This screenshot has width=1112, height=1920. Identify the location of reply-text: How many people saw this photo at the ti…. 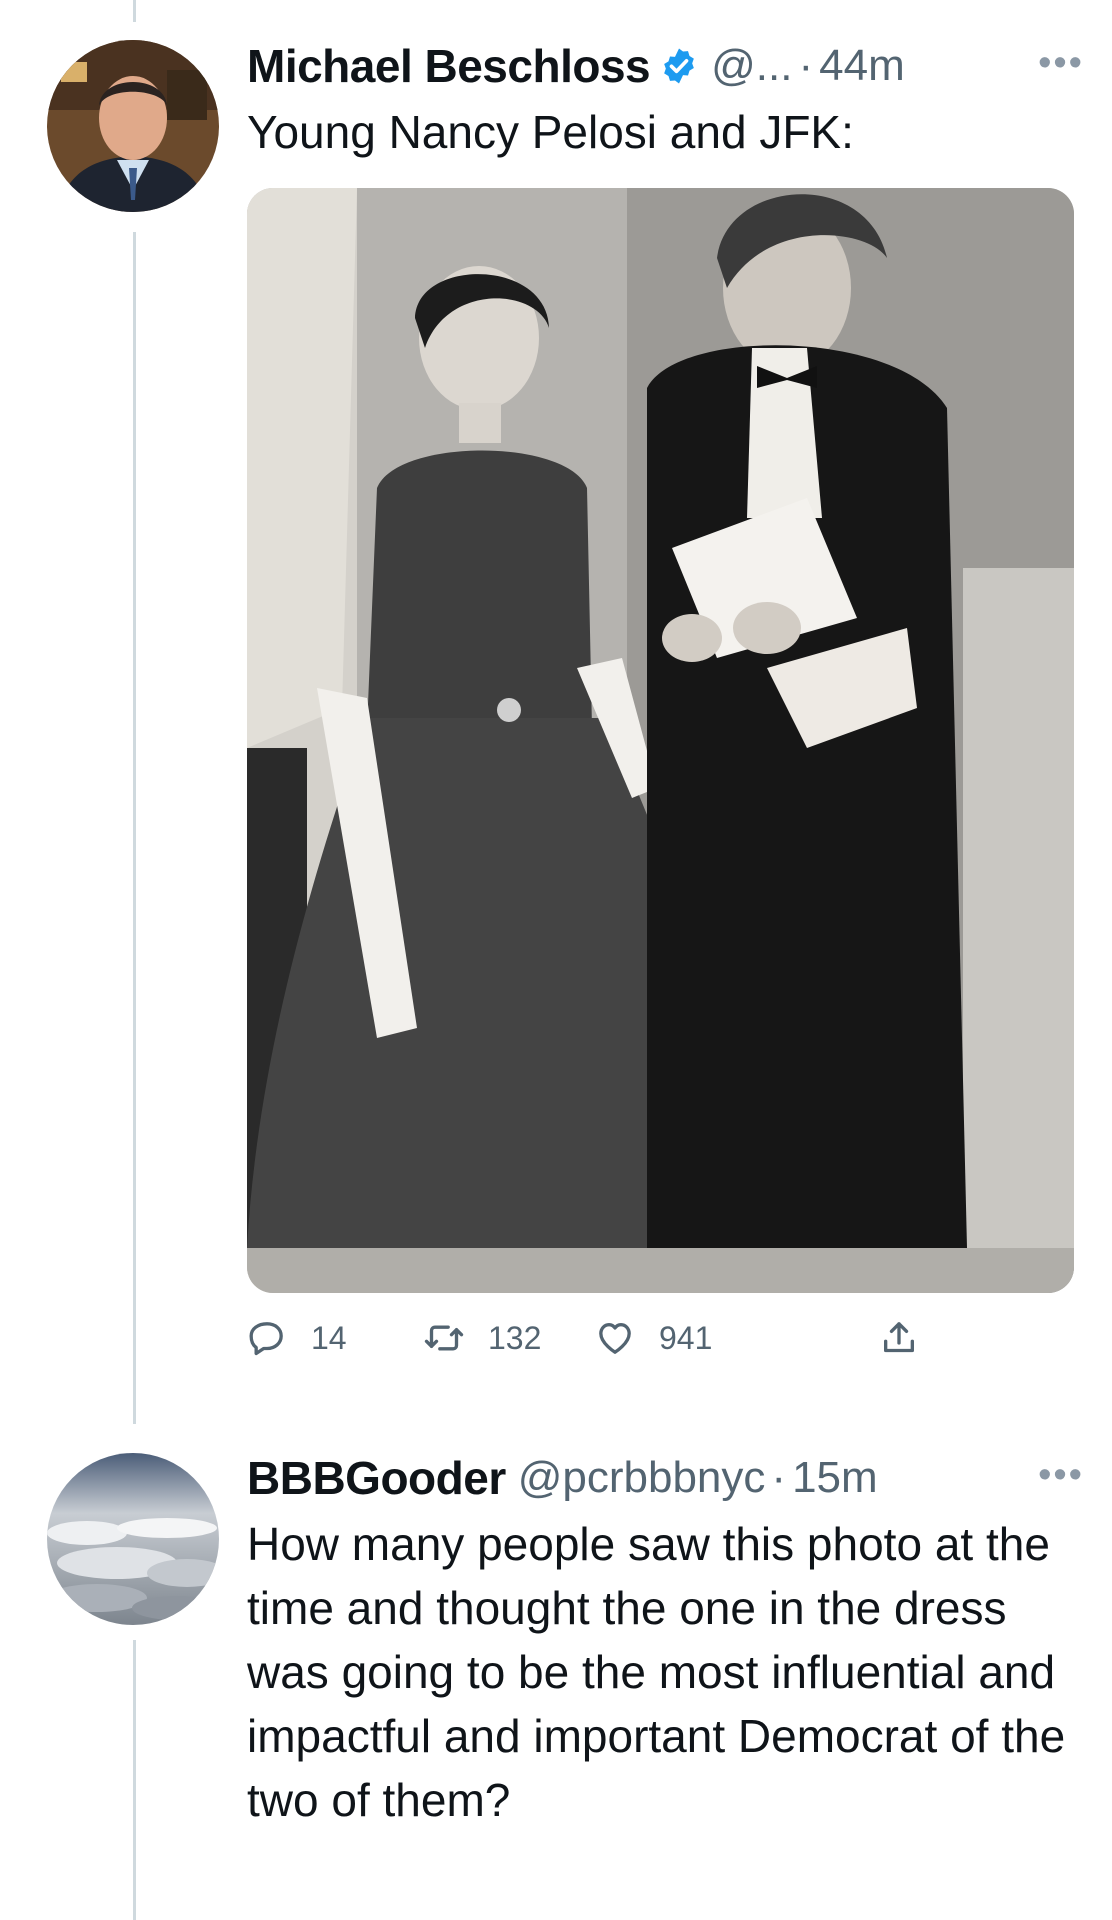
(656, 1672).